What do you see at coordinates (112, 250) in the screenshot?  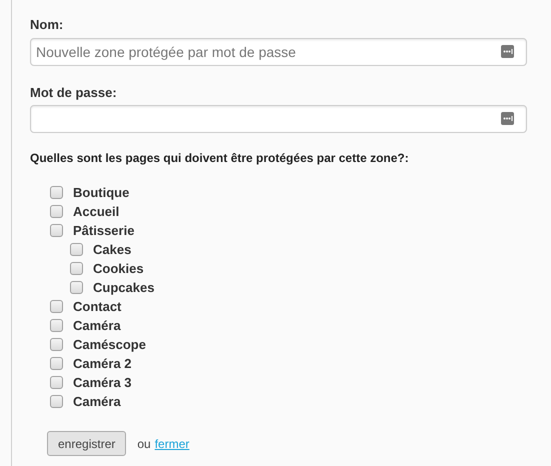 I see `checkbox-label: Cakes` at bounding box center [112, 250].